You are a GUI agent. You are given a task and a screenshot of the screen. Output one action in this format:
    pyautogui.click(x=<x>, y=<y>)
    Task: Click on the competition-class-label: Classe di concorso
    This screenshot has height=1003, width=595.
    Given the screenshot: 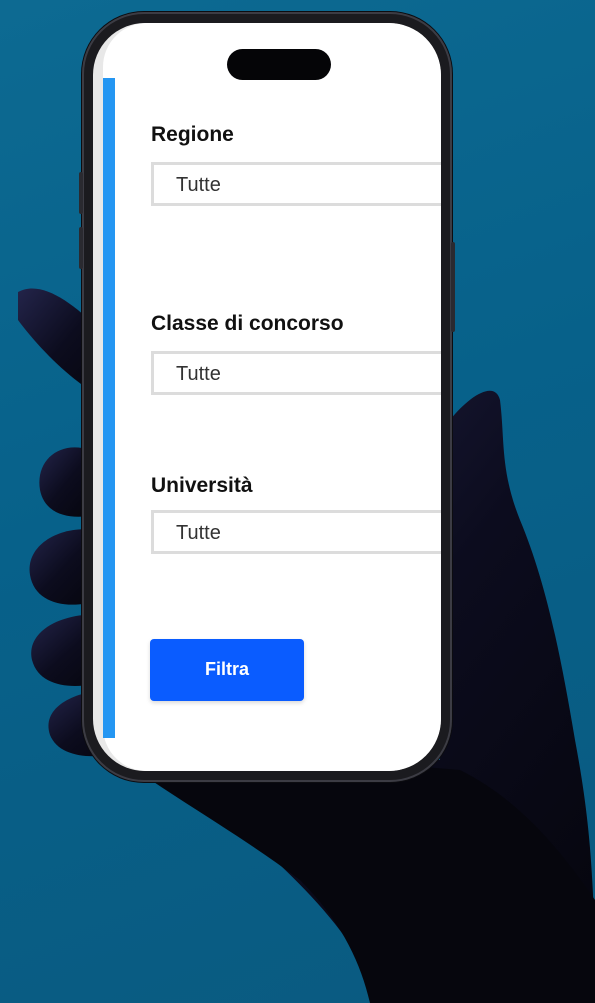 What is the action you would take?
    pyautogui.click(x=247, y=323)
    